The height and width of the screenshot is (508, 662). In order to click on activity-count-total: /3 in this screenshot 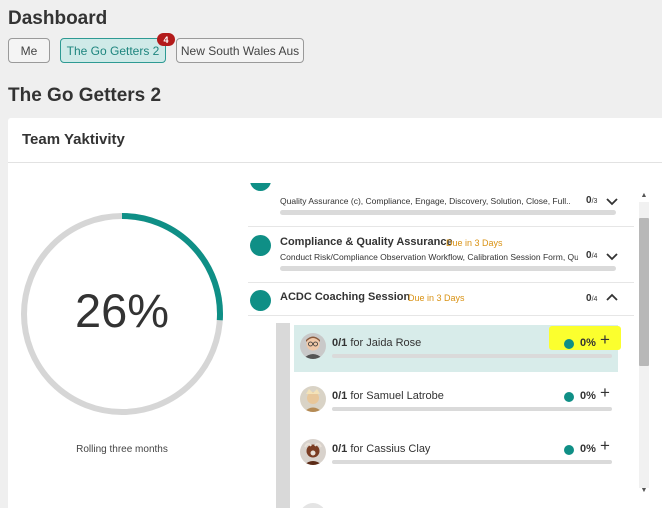, I will do `click(594, 201)`.